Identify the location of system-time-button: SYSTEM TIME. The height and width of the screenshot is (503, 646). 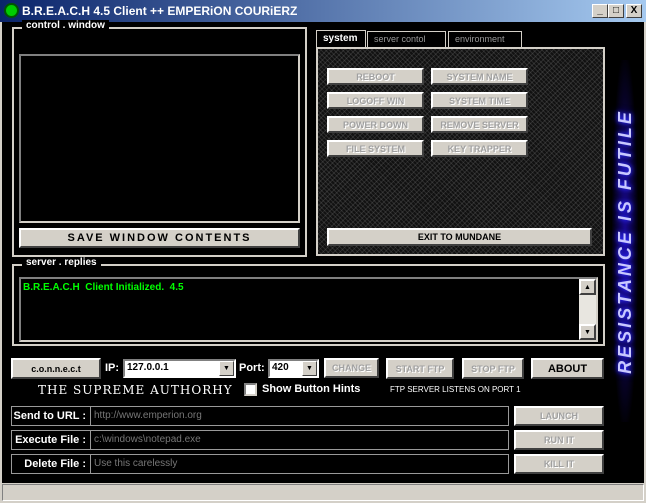
(479, 100).